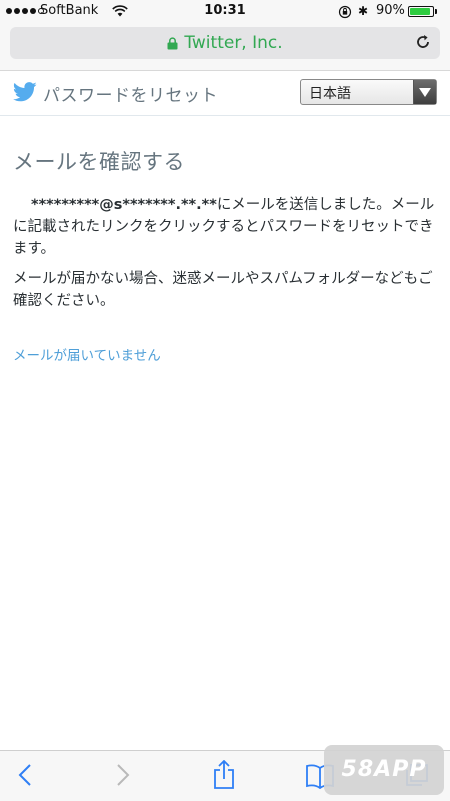 Image resolution: width=450 pixels, height=801 pixels. I want to click on url-display: Twitter, Inc., so click(225, 43).